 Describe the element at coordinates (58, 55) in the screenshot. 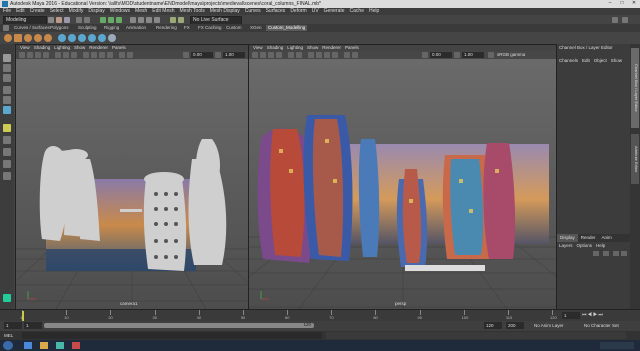

I see `grid-icon` at that location.